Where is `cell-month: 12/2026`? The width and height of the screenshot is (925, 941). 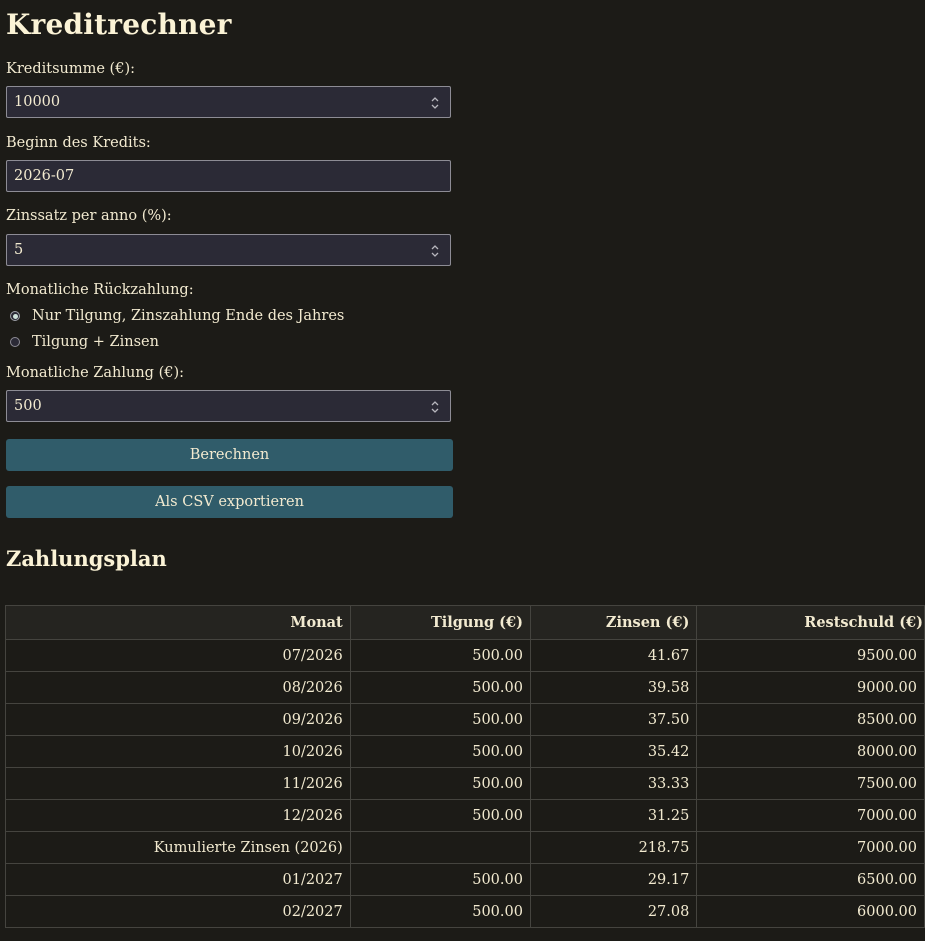
cell-month: 12/2026 is located at coordinates (178, 815).